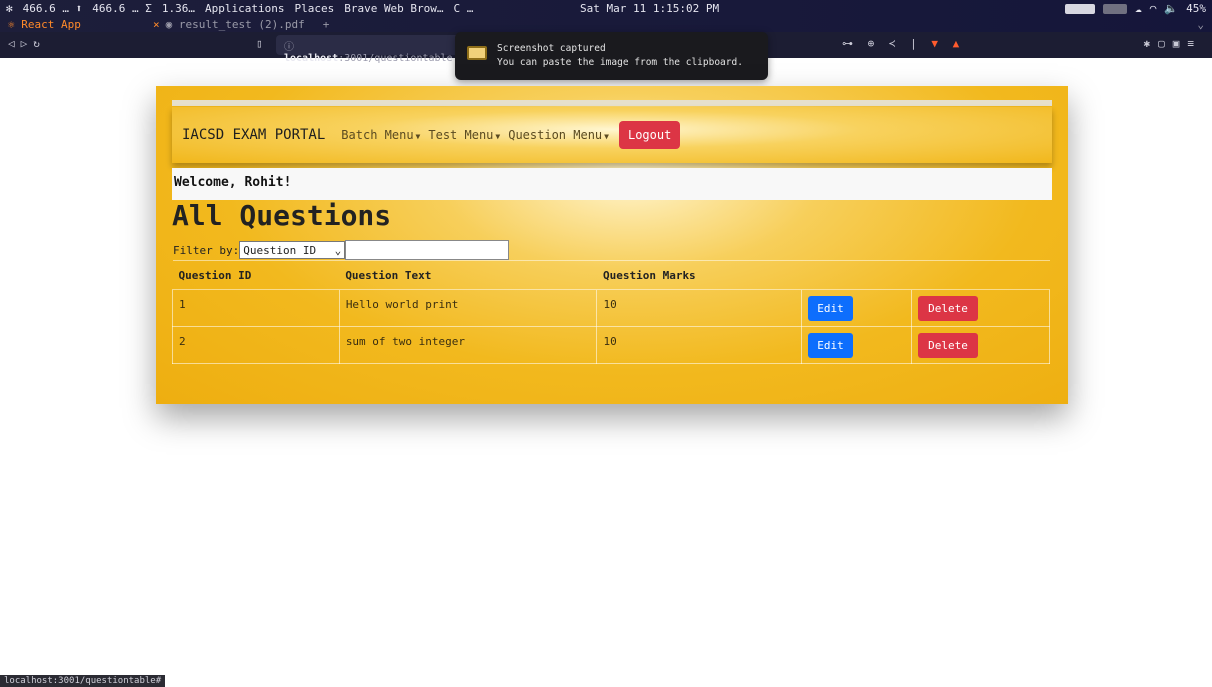 This screenshot has width=1212, height=687. What do you see at coordinates (395, 58) in the screenshot?
I see `url-path: :3001/questiontable` at bounding box center [395, 58].